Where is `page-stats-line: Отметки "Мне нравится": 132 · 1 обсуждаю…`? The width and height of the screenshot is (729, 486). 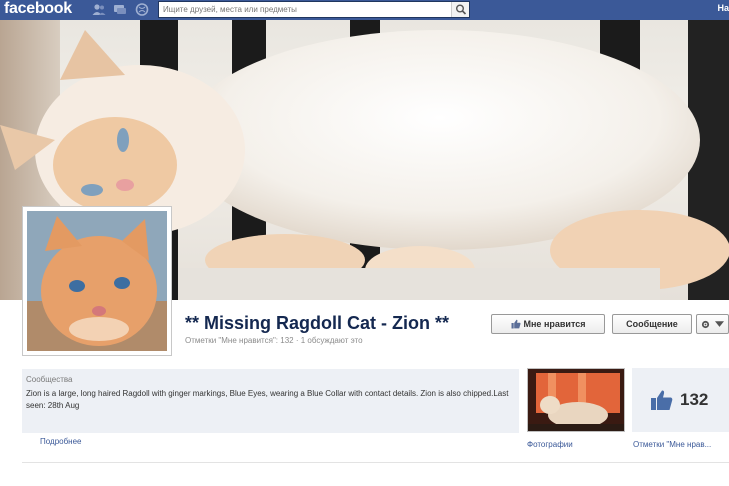 page-stats-line: Отметки "Мне нравится": 132 · 1 обсуждаю… is located at coordinates (274, 340).